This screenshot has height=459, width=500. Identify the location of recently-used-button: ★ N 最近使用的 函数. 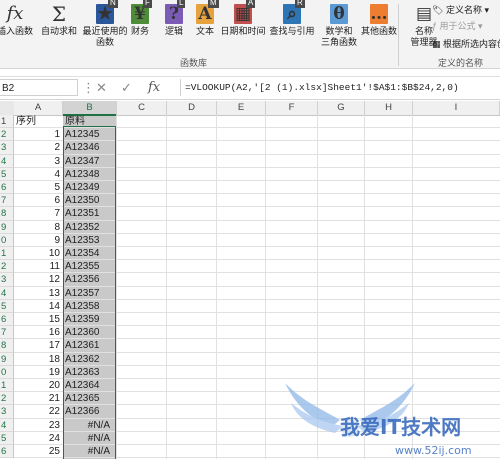
(105, 28).